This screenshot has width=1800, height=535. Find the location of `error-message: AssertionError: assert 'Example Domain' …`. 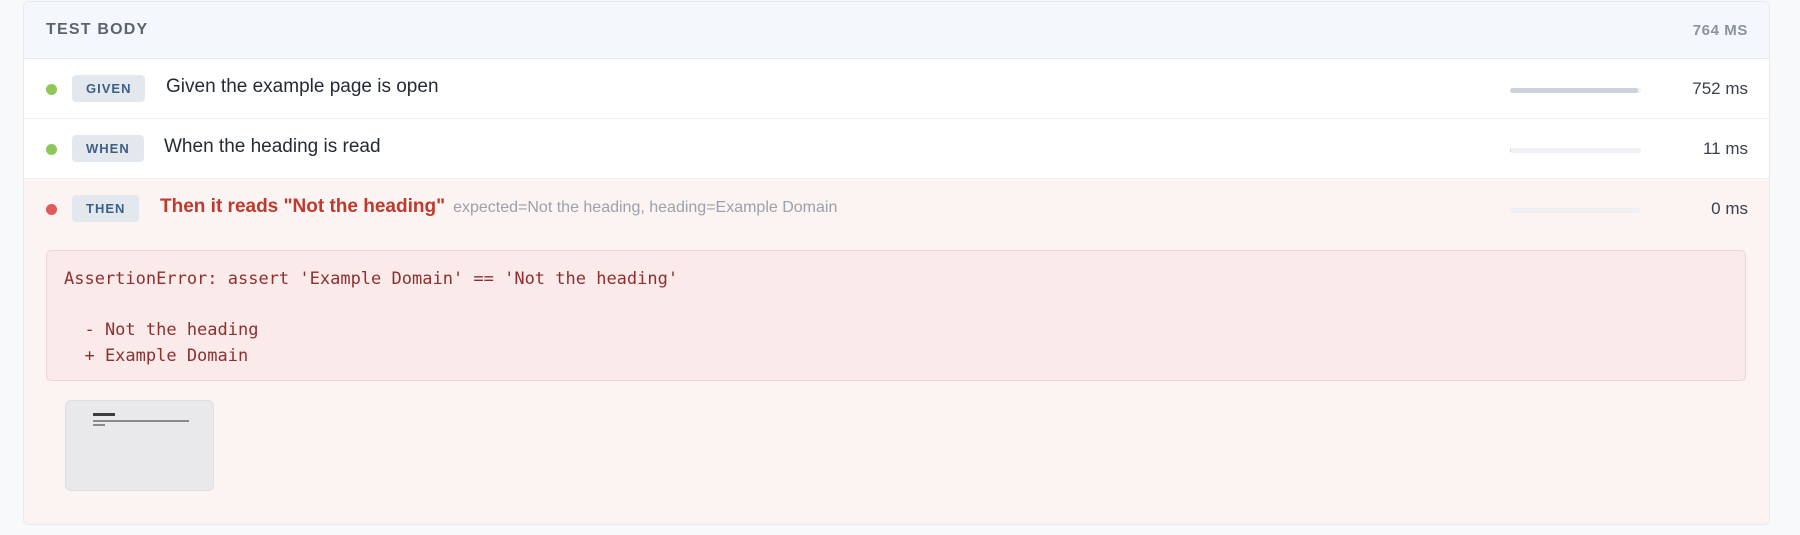

error-message: AssertionError: assert 'Example Domain' … is located at coordinates (371, 317).